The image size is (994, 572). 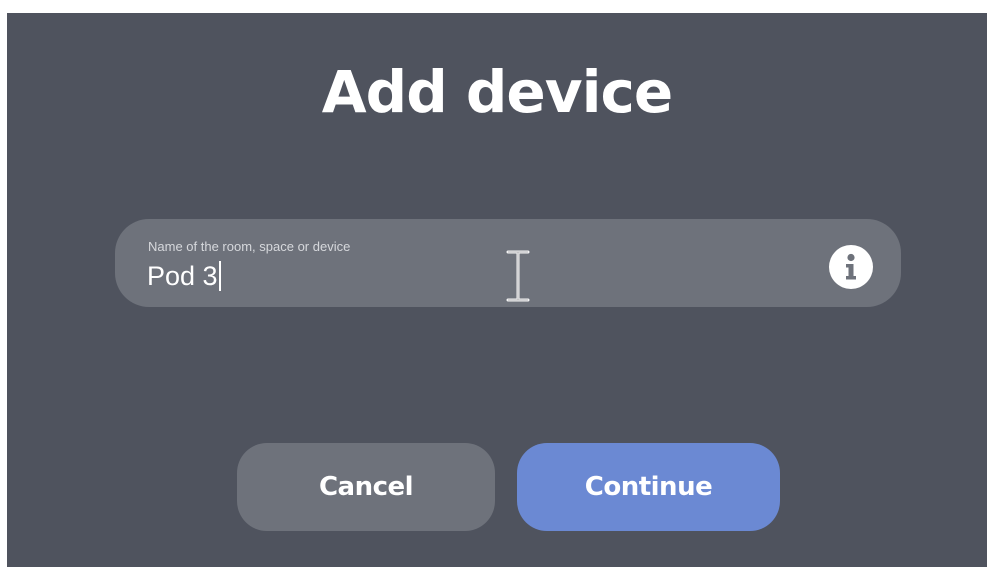 I want to click on device-name-input: Pod 3, so click(x=184, y=276).